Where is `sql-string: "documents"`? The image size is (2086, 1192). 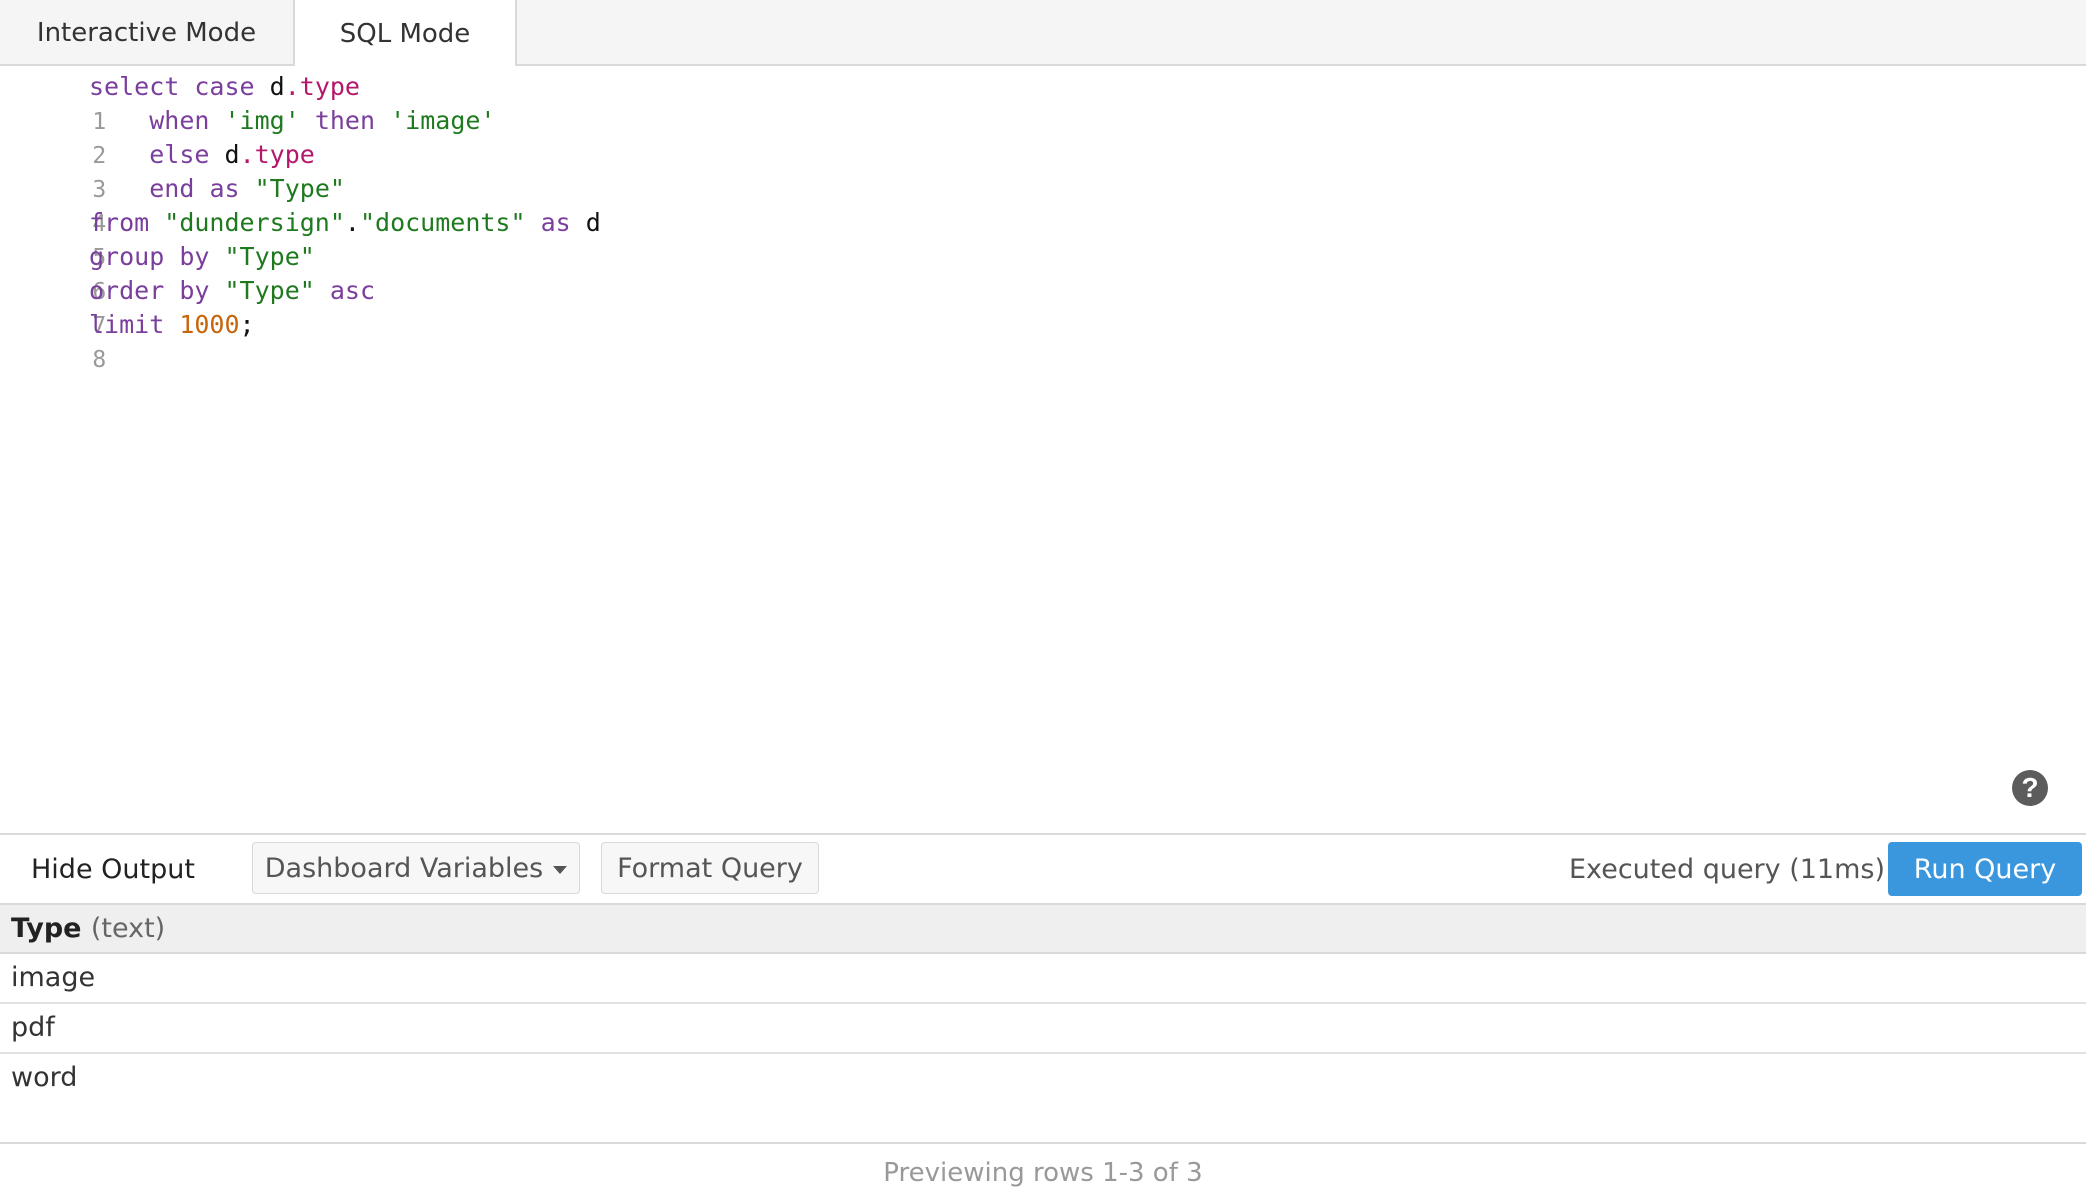 sql-string: "documents" is located at coordinates (442, 222).